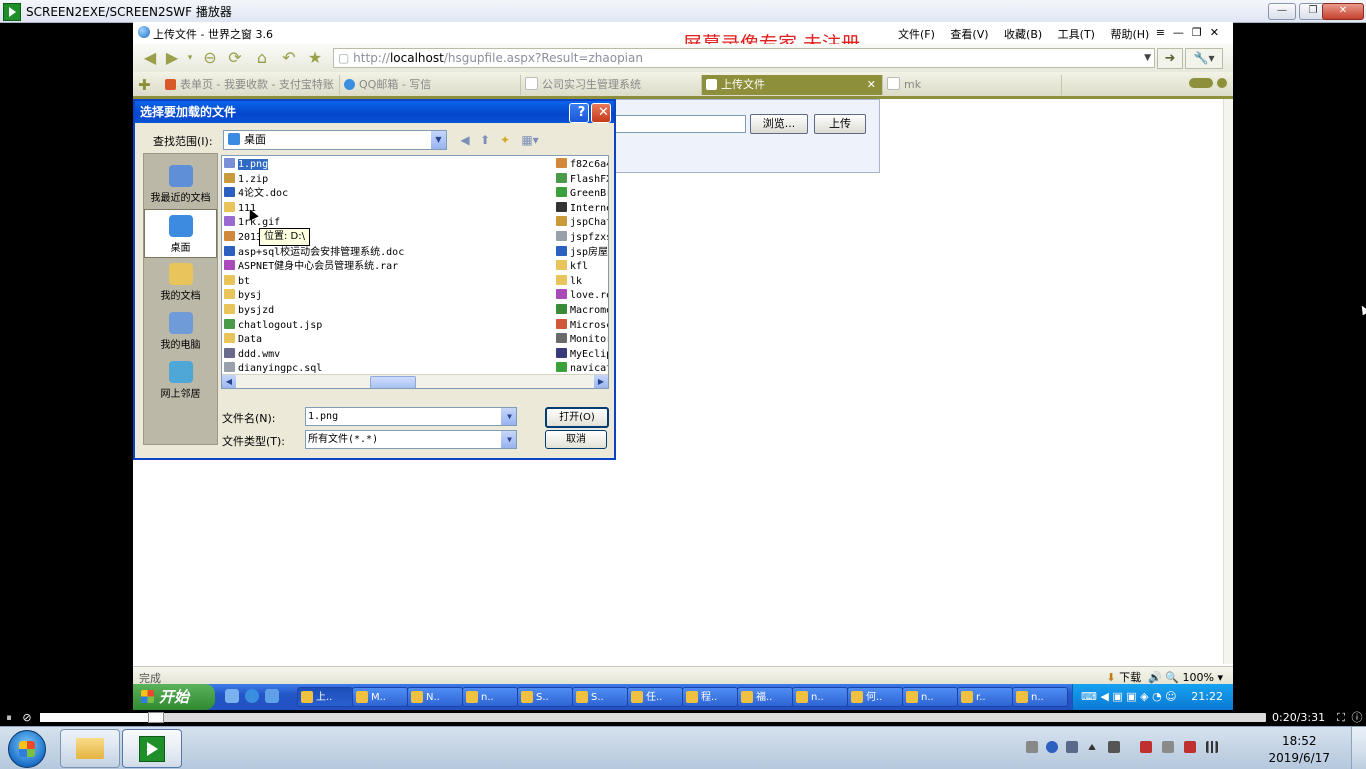 The image size is (1366, 769). What do you see at coordinates (1282, 11) in the screenshot?
I see `minimize-button: —` at bounding box center [1282, 11].